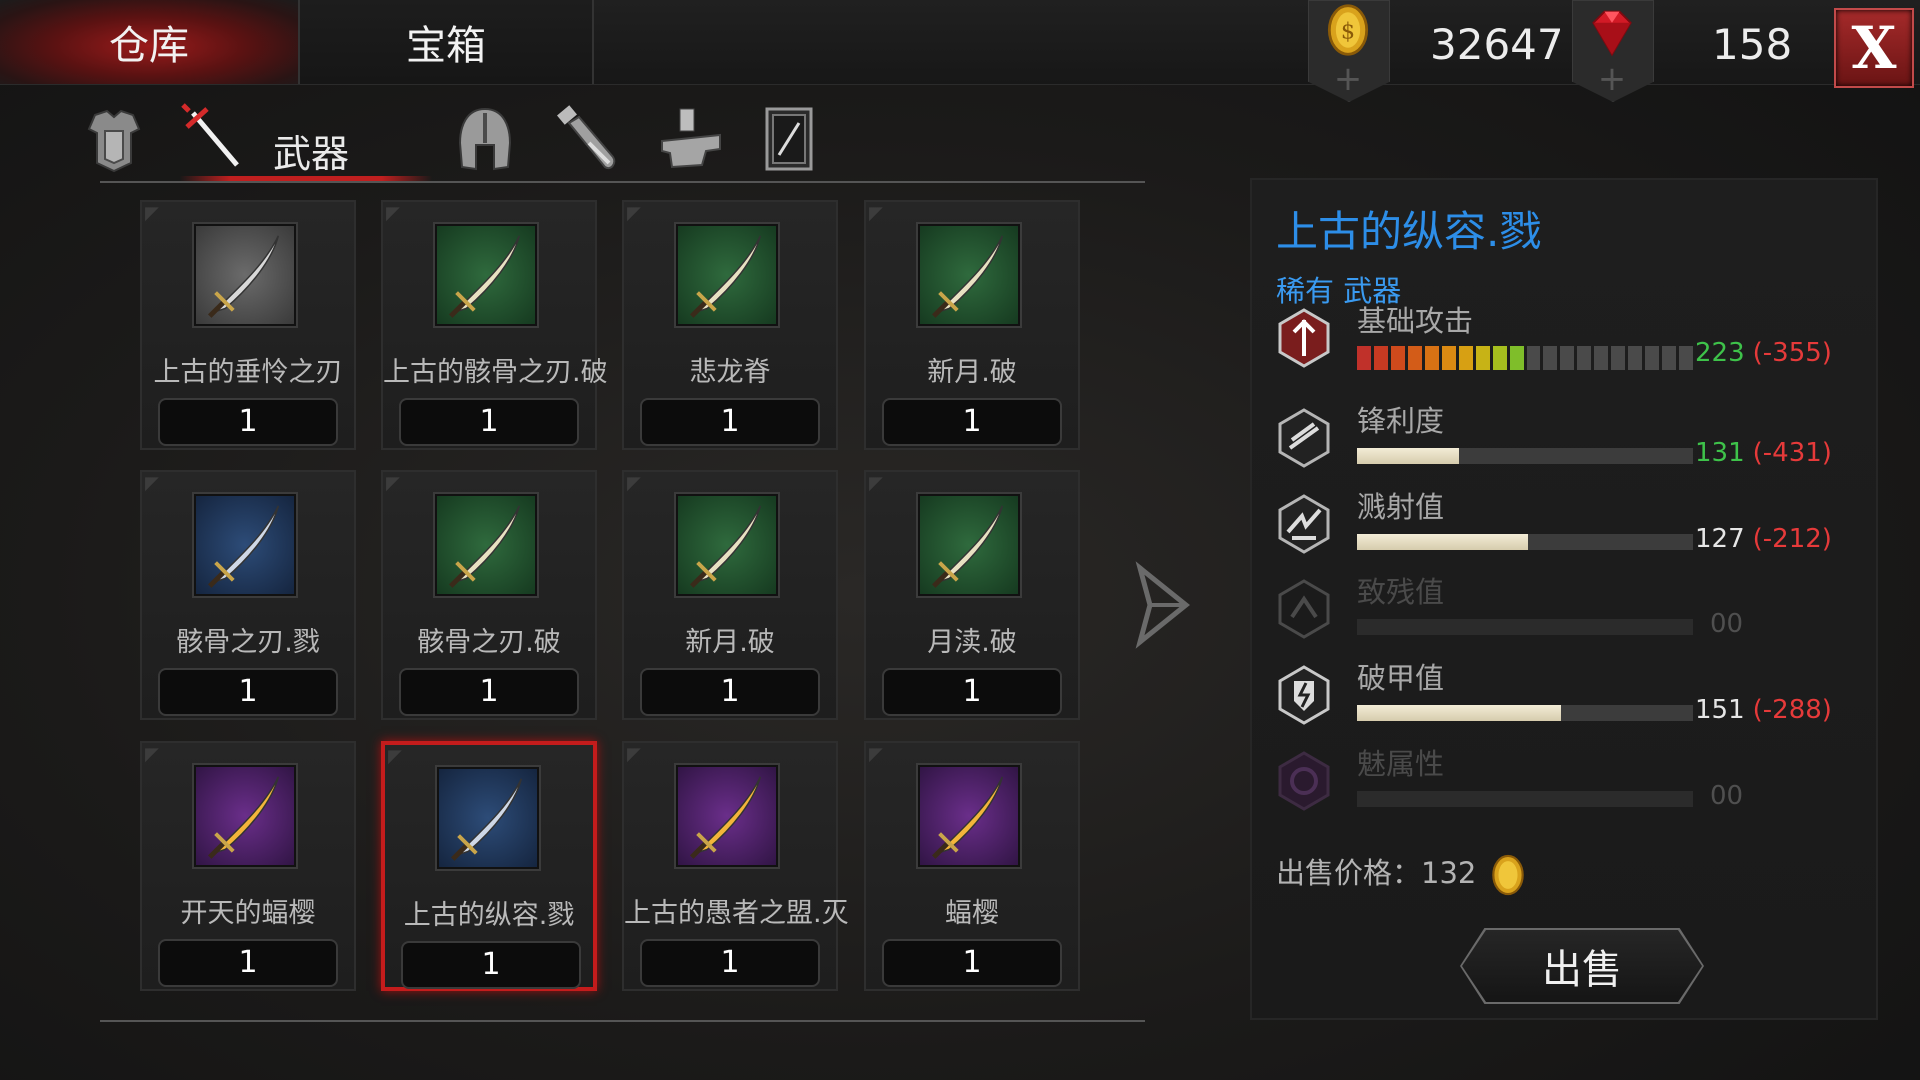 The height and width of the screenshot is (1080, 1920). What do you see at coordinates (114, 140) in the screenshot?
I see `category-armor` at bounding box center [114, 140].